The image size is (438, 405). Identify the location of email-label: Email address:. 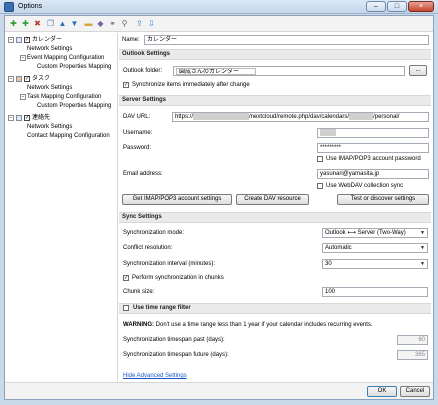
(143, 174).